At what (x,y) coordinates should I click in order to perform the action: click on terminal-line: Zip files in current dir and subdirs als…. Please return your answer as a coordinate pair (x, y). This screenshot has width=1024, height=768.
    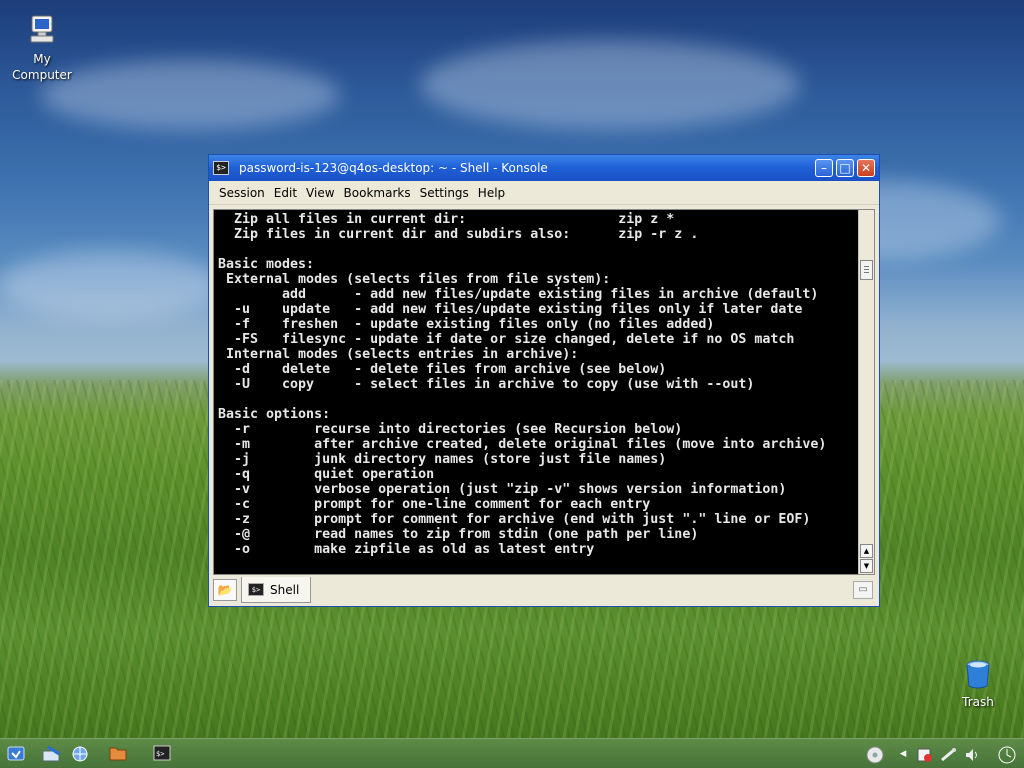
    Looking at the image, I should click on (458, 234).